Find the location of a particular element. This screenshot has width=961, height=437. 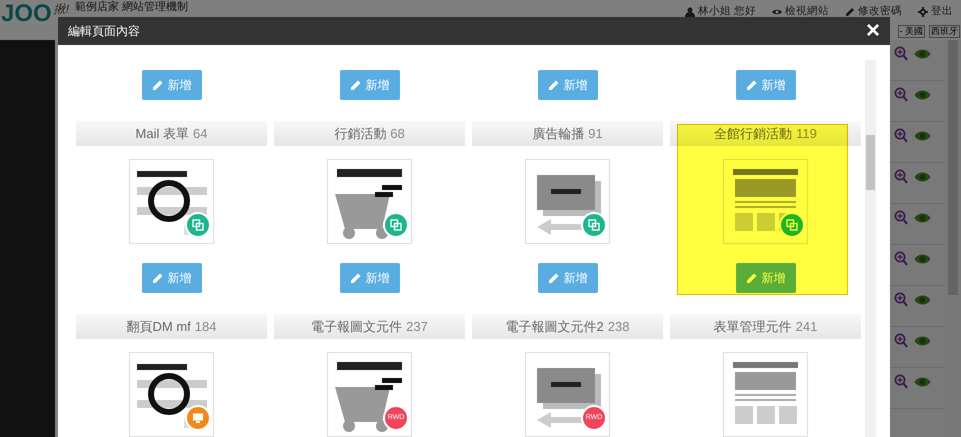

item-title: 廣告輪播 is located at coordinates (558, 133).